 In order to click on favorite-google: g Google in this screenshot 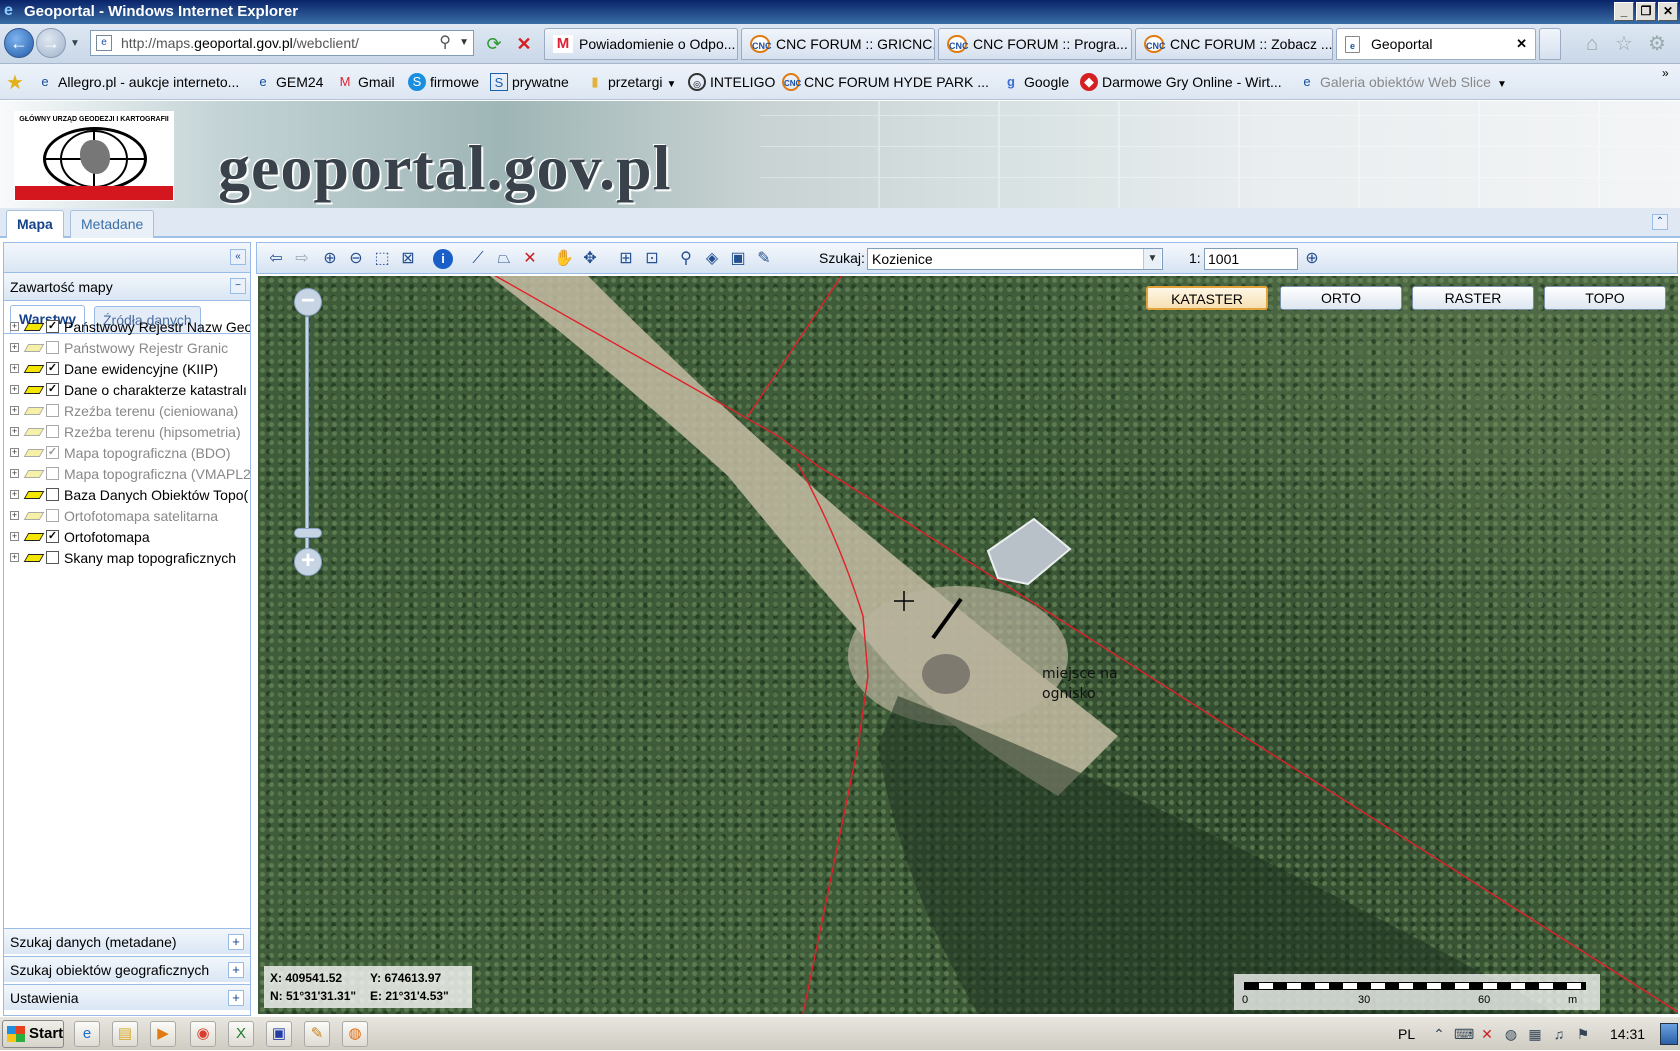, I will do `click(1035, 82)`.